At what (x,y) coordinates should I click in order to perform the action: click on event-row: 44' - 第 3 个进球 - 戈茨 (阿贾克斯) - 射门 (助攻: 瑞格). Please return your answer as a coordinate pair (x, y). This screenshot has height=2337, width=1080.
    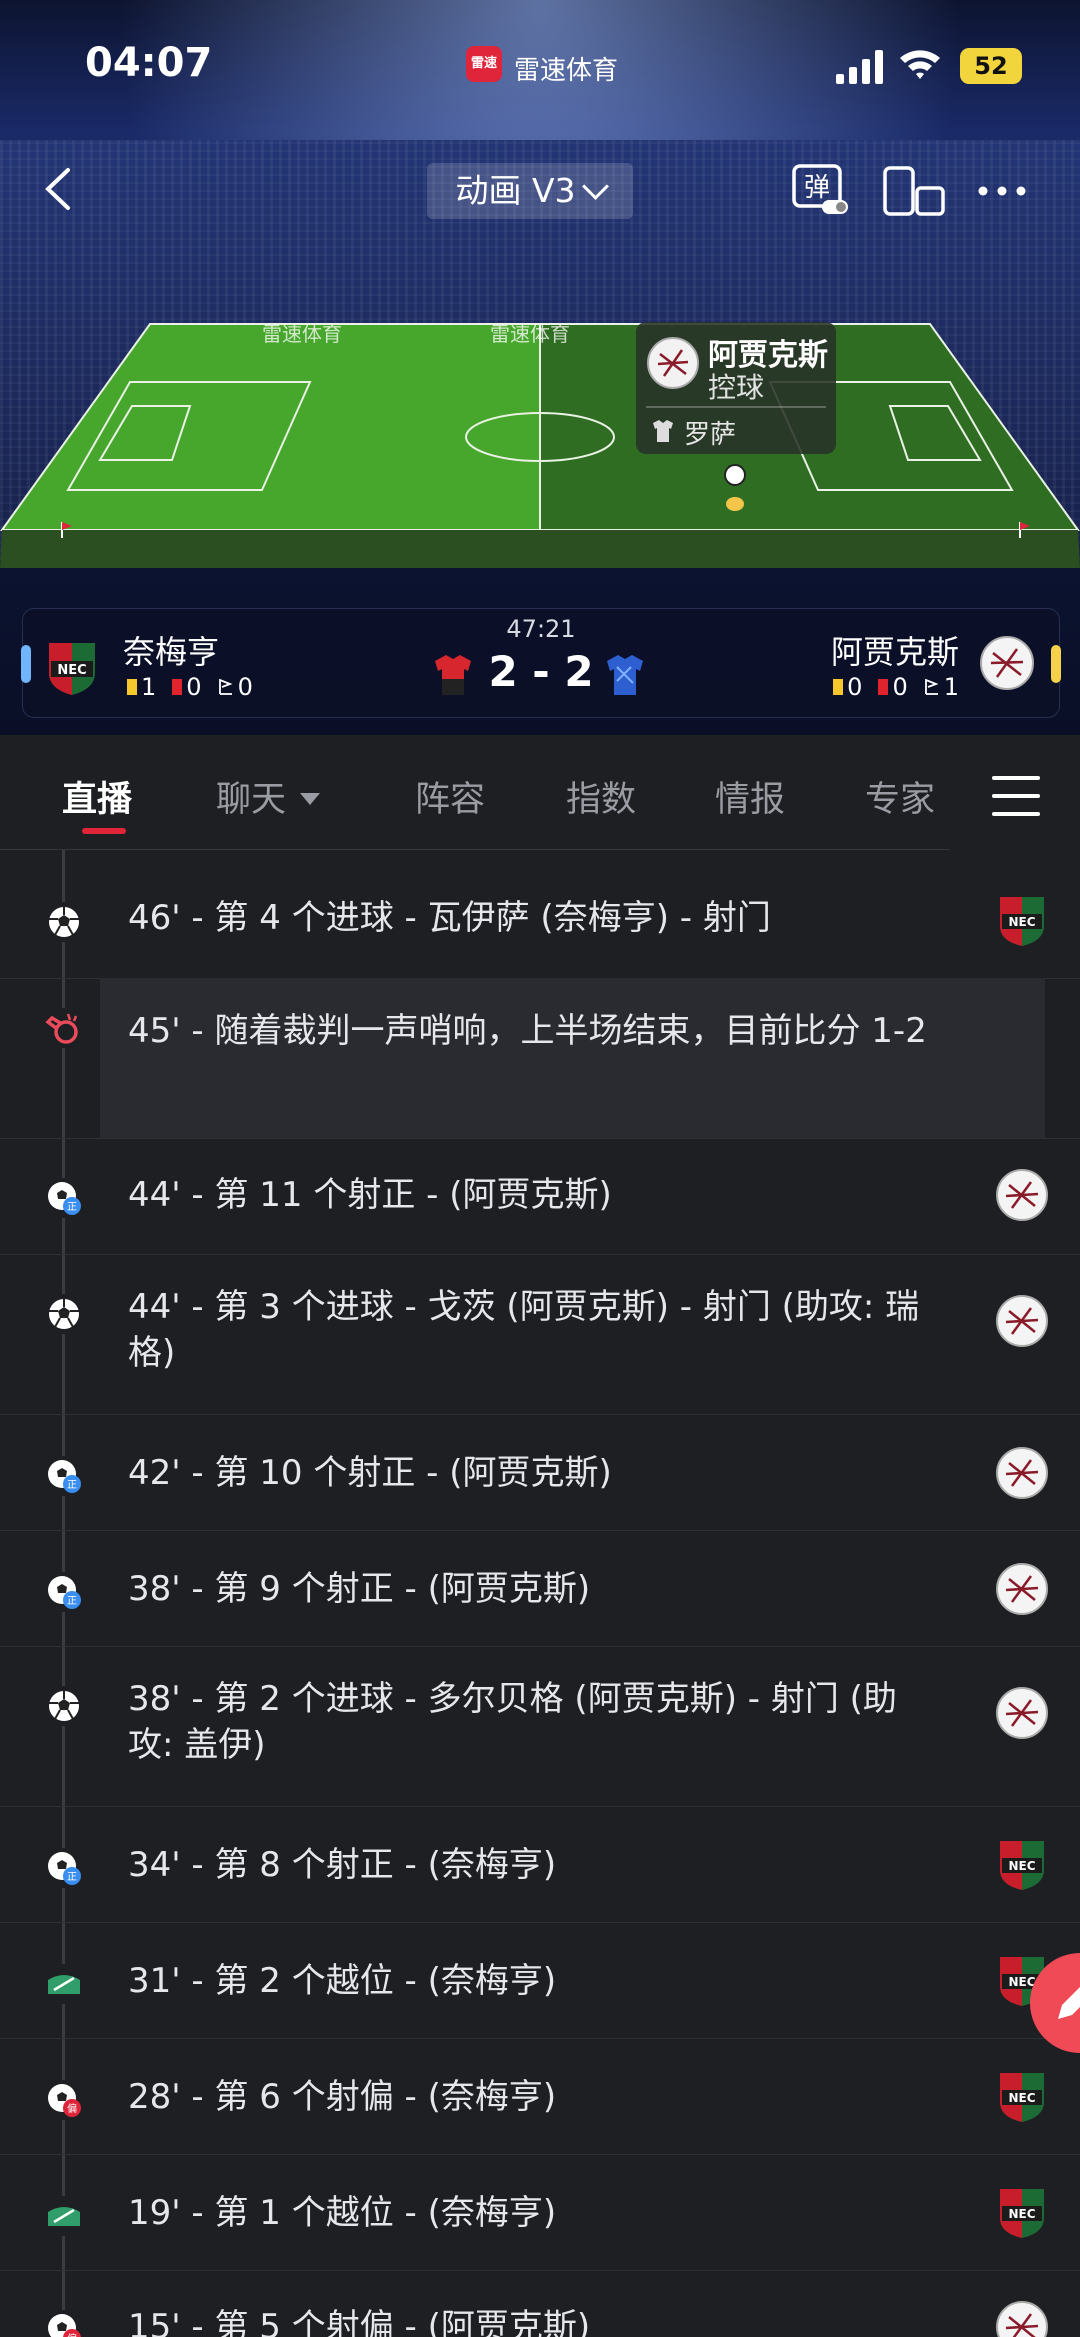
    Looking at the image, I should click on (540, 1334).